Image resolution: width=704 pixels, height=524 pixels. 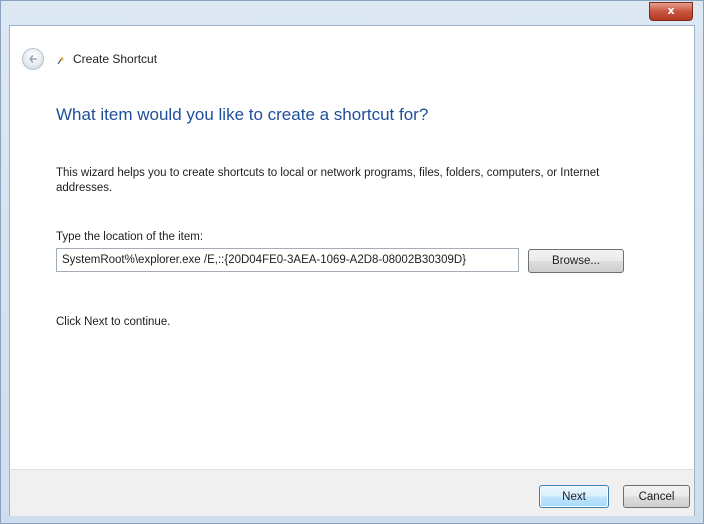 I want to click on back-arrow-icon, so click(x=33, y=59).